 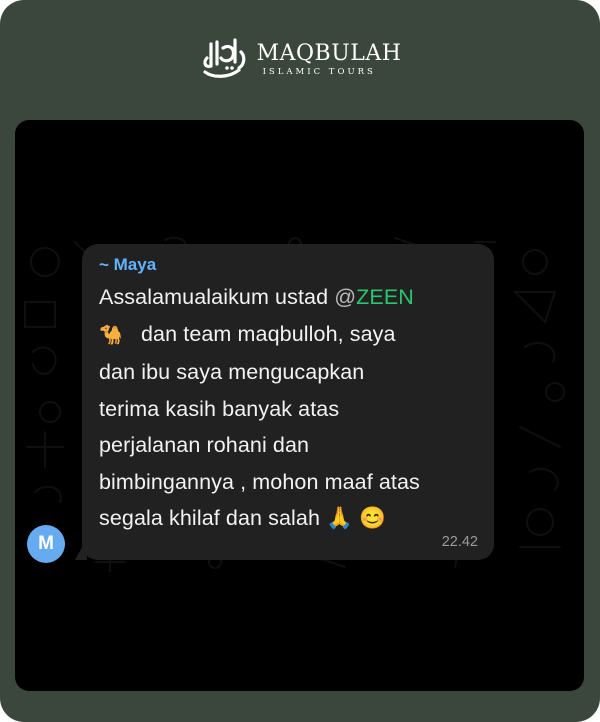 I want to click on message-timestamp: 22.42, so click(x=459, y=542).